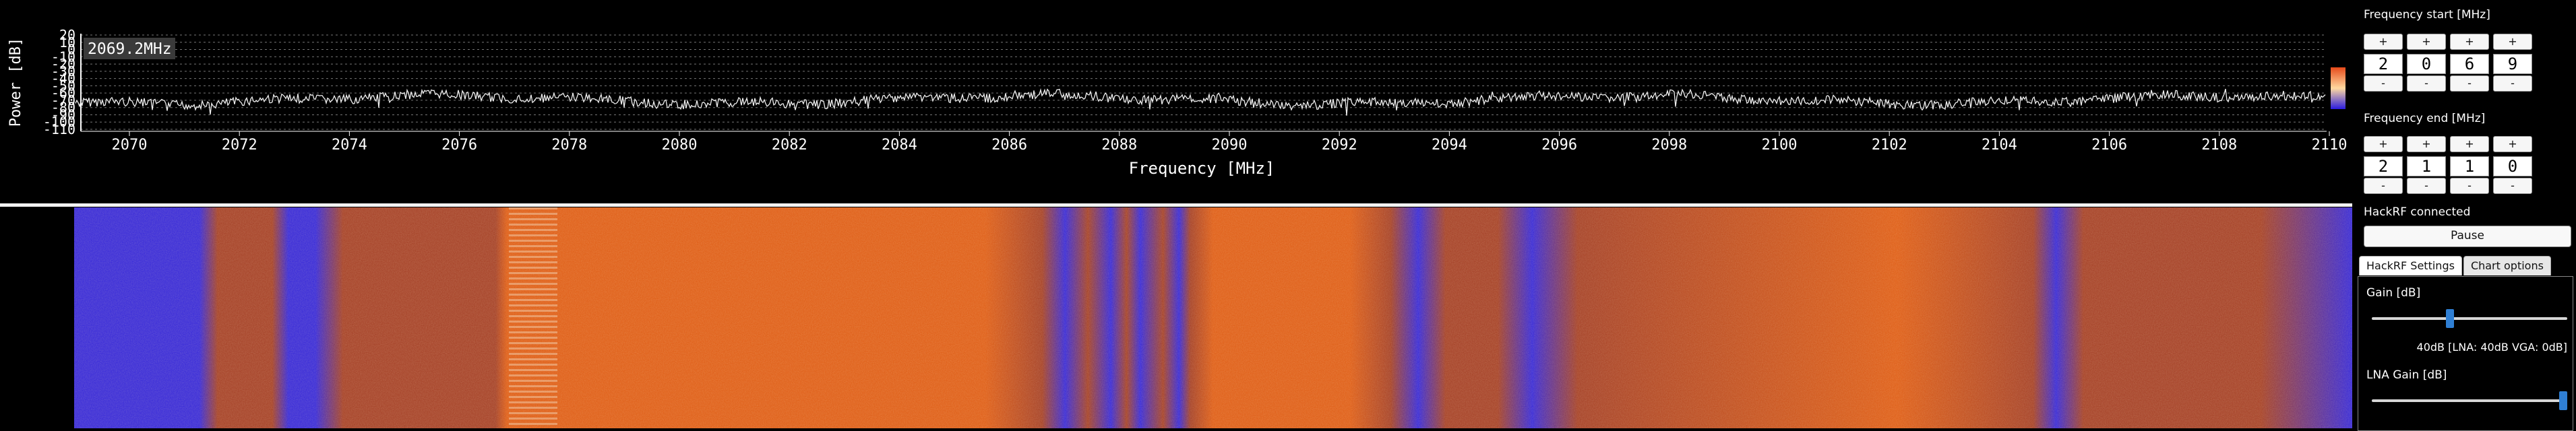 Image resolution: width=2576 pixels, height=431 pixels. What do you see at coordinates (2426, 83) in the screenshot?
I see `freq-start-digit-2-minus-button: -` at bounding box center [2426, 83].